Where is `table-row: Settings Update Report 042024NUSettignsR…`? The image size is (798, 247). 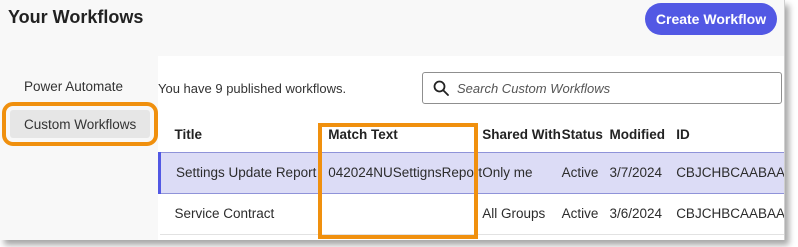 table-row: Settings Update Report 042024NUSettignsR… is located at coordinates (471, 172).